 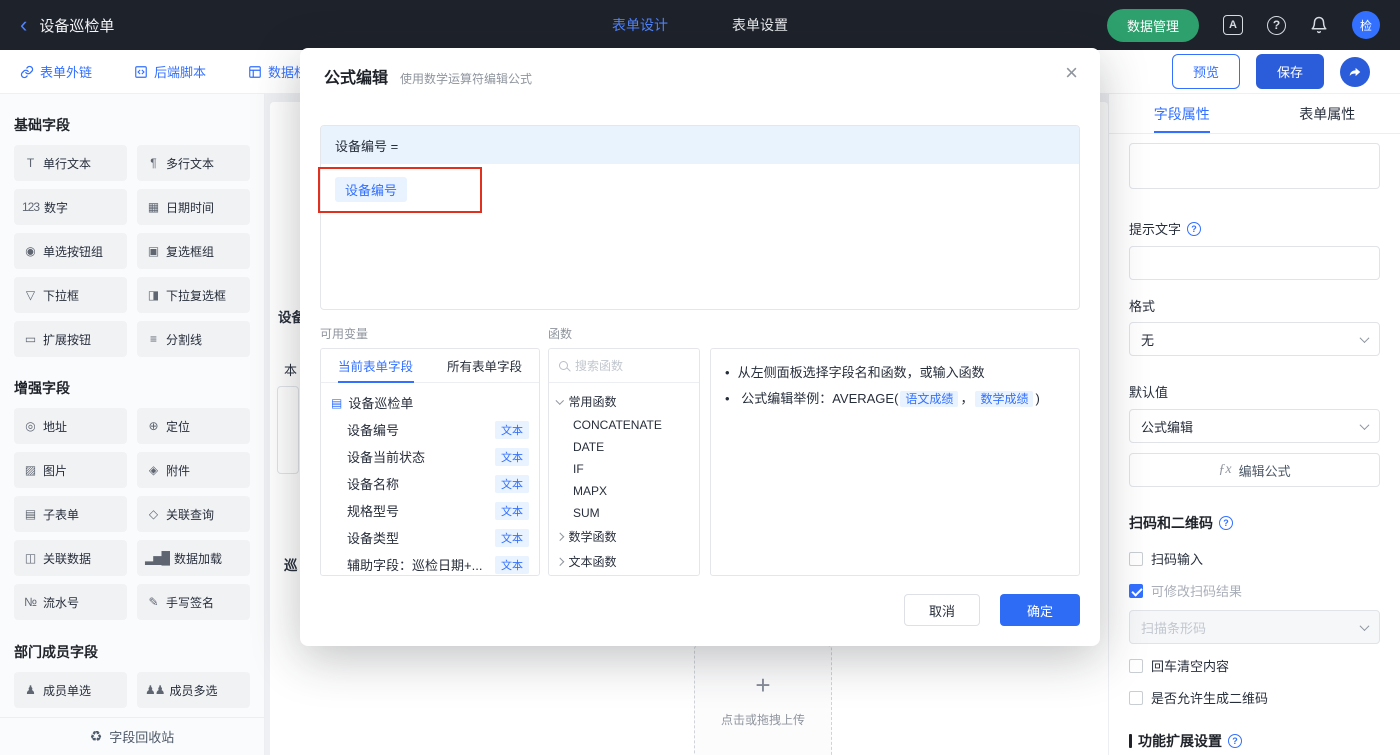 I want to click on checkbox-allow-qrcode: 是否允许生成二维码, so click(x=1254, y=697).